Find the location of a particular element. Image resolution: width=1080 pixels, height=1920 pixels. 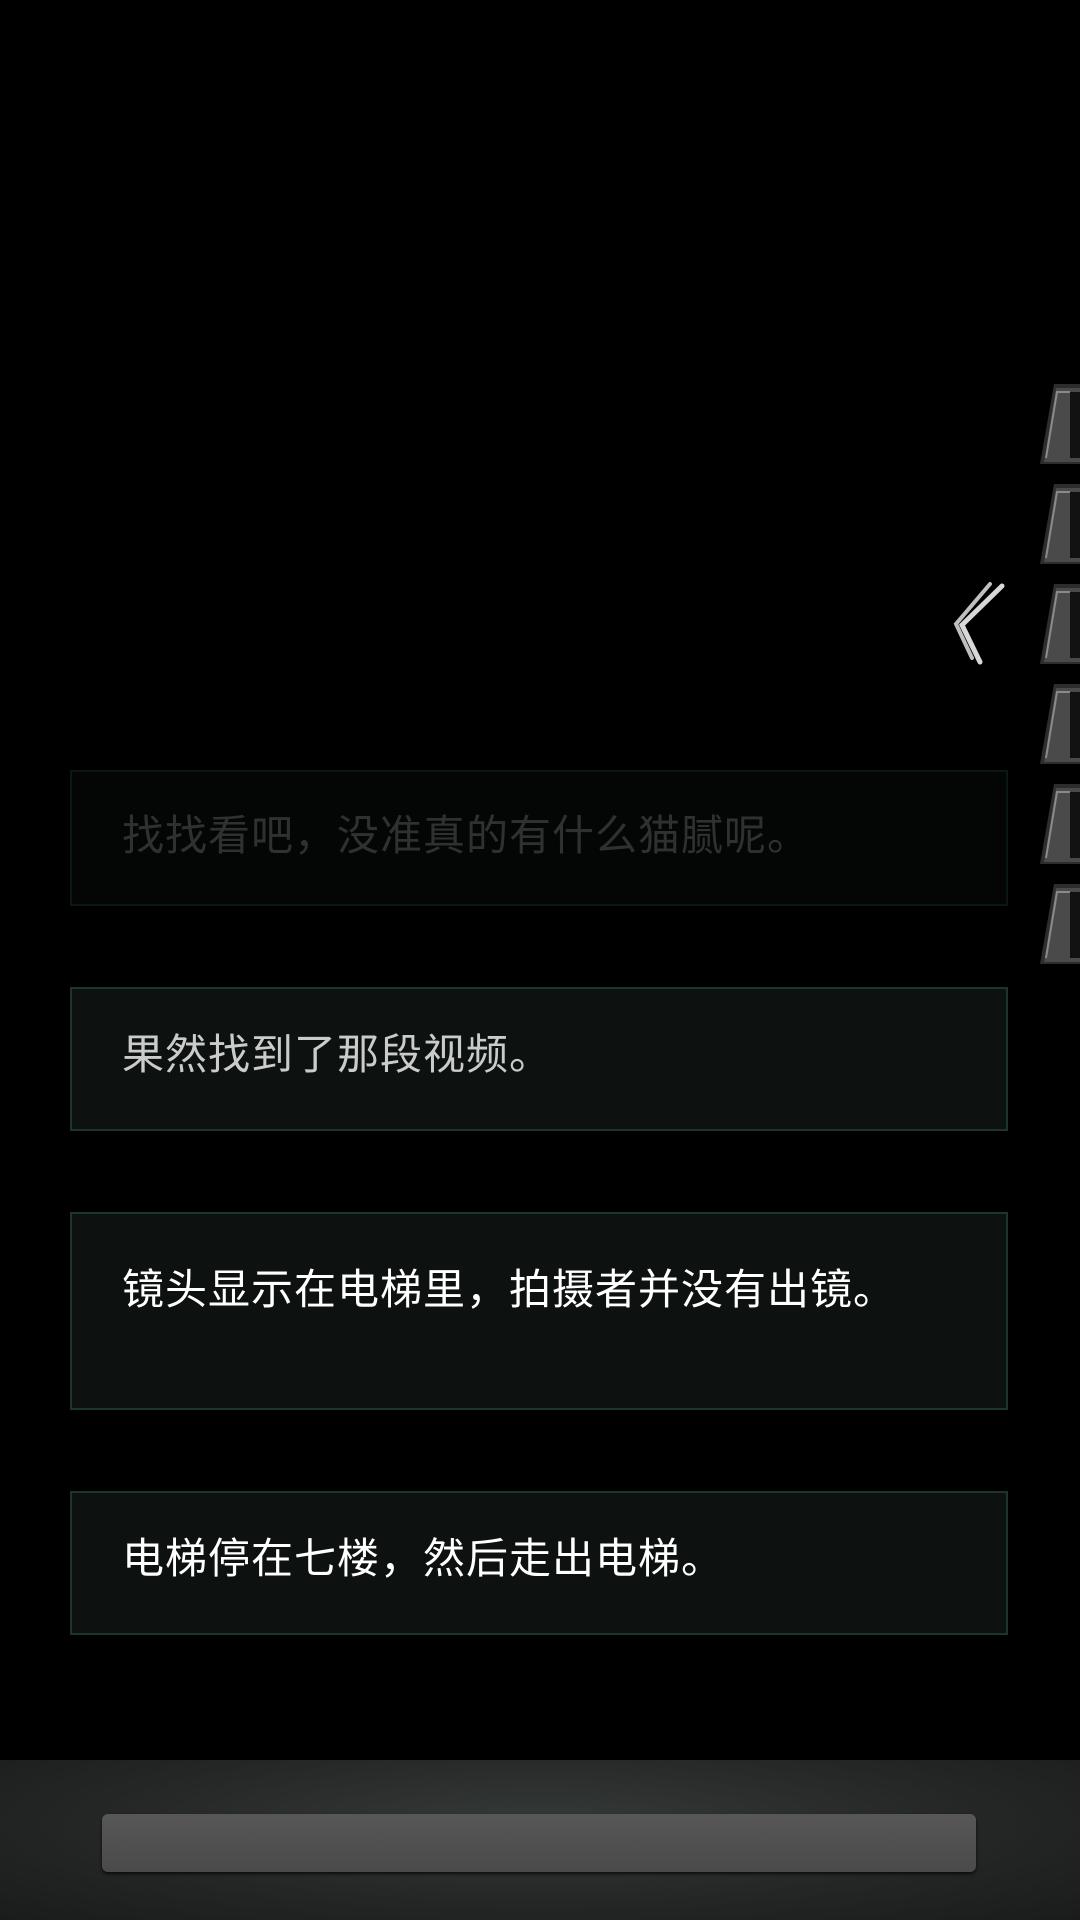

story-line-1-text: 找找看吧，没准真的有什么猫腻呢。 is located at coordinates (466, 835).